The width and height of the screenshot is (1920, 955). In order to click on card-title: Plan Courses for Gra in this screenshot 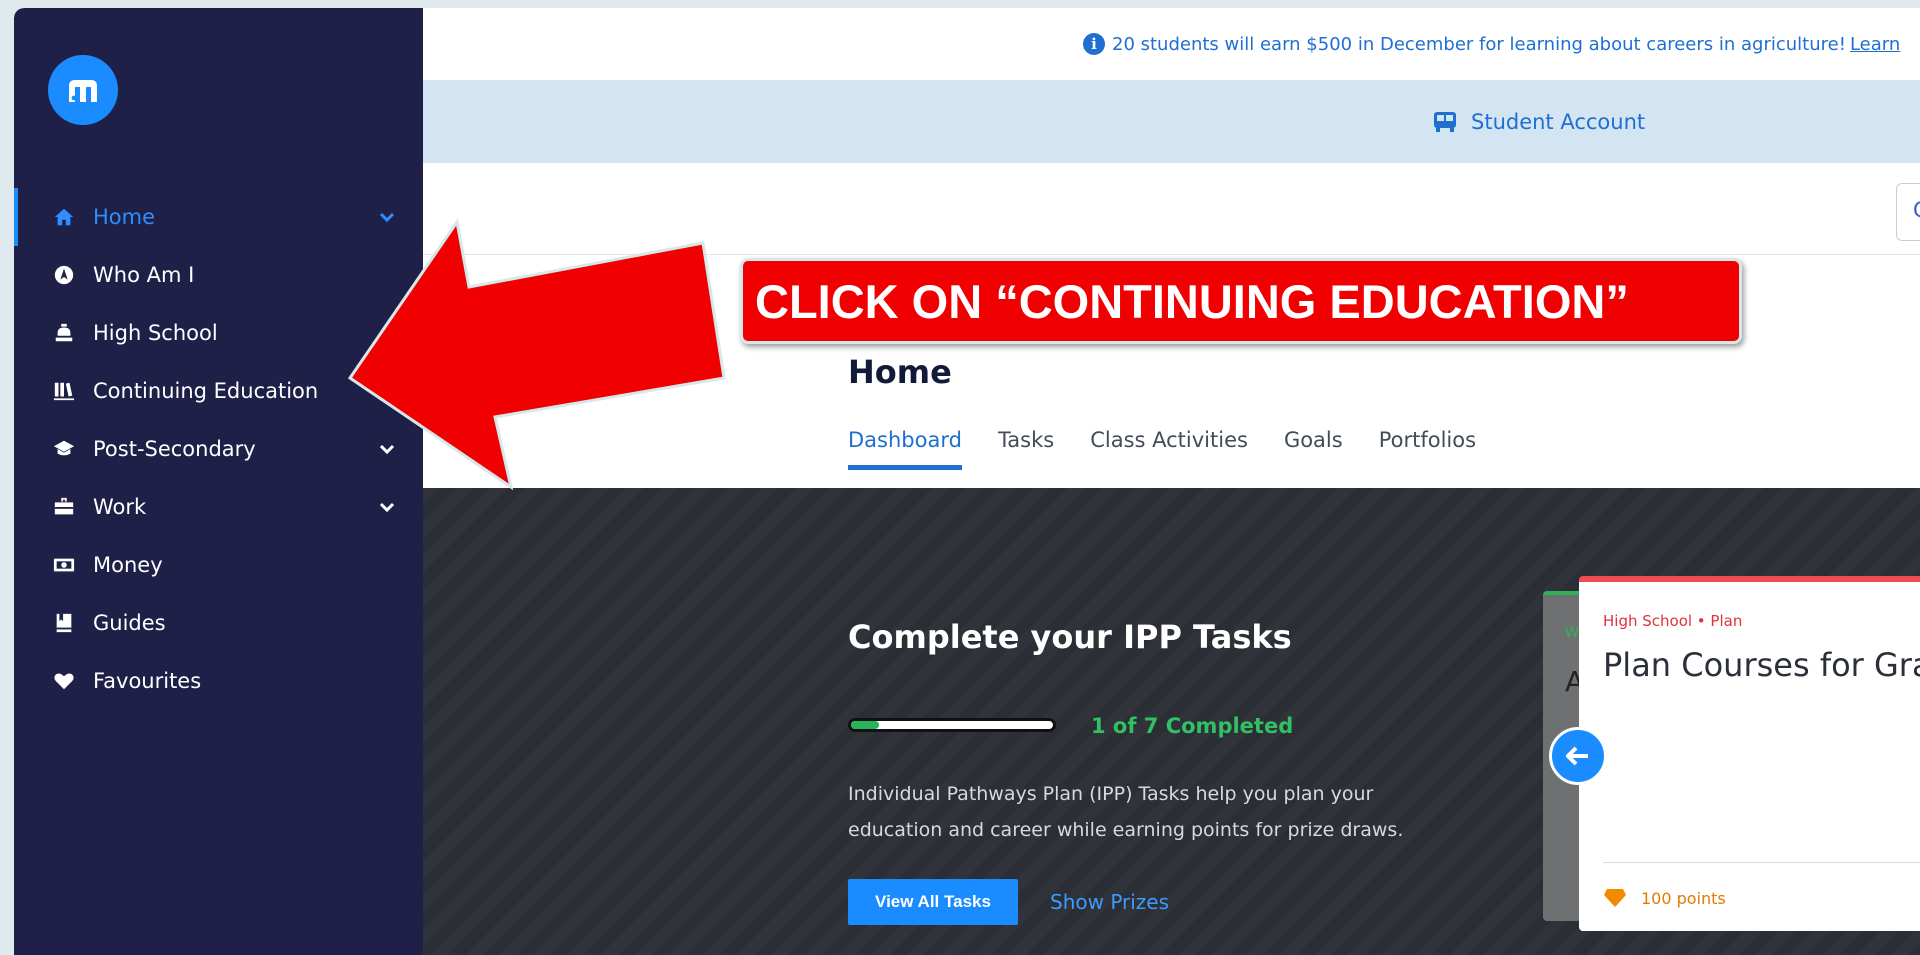, I will do `click(1761, 665)`.